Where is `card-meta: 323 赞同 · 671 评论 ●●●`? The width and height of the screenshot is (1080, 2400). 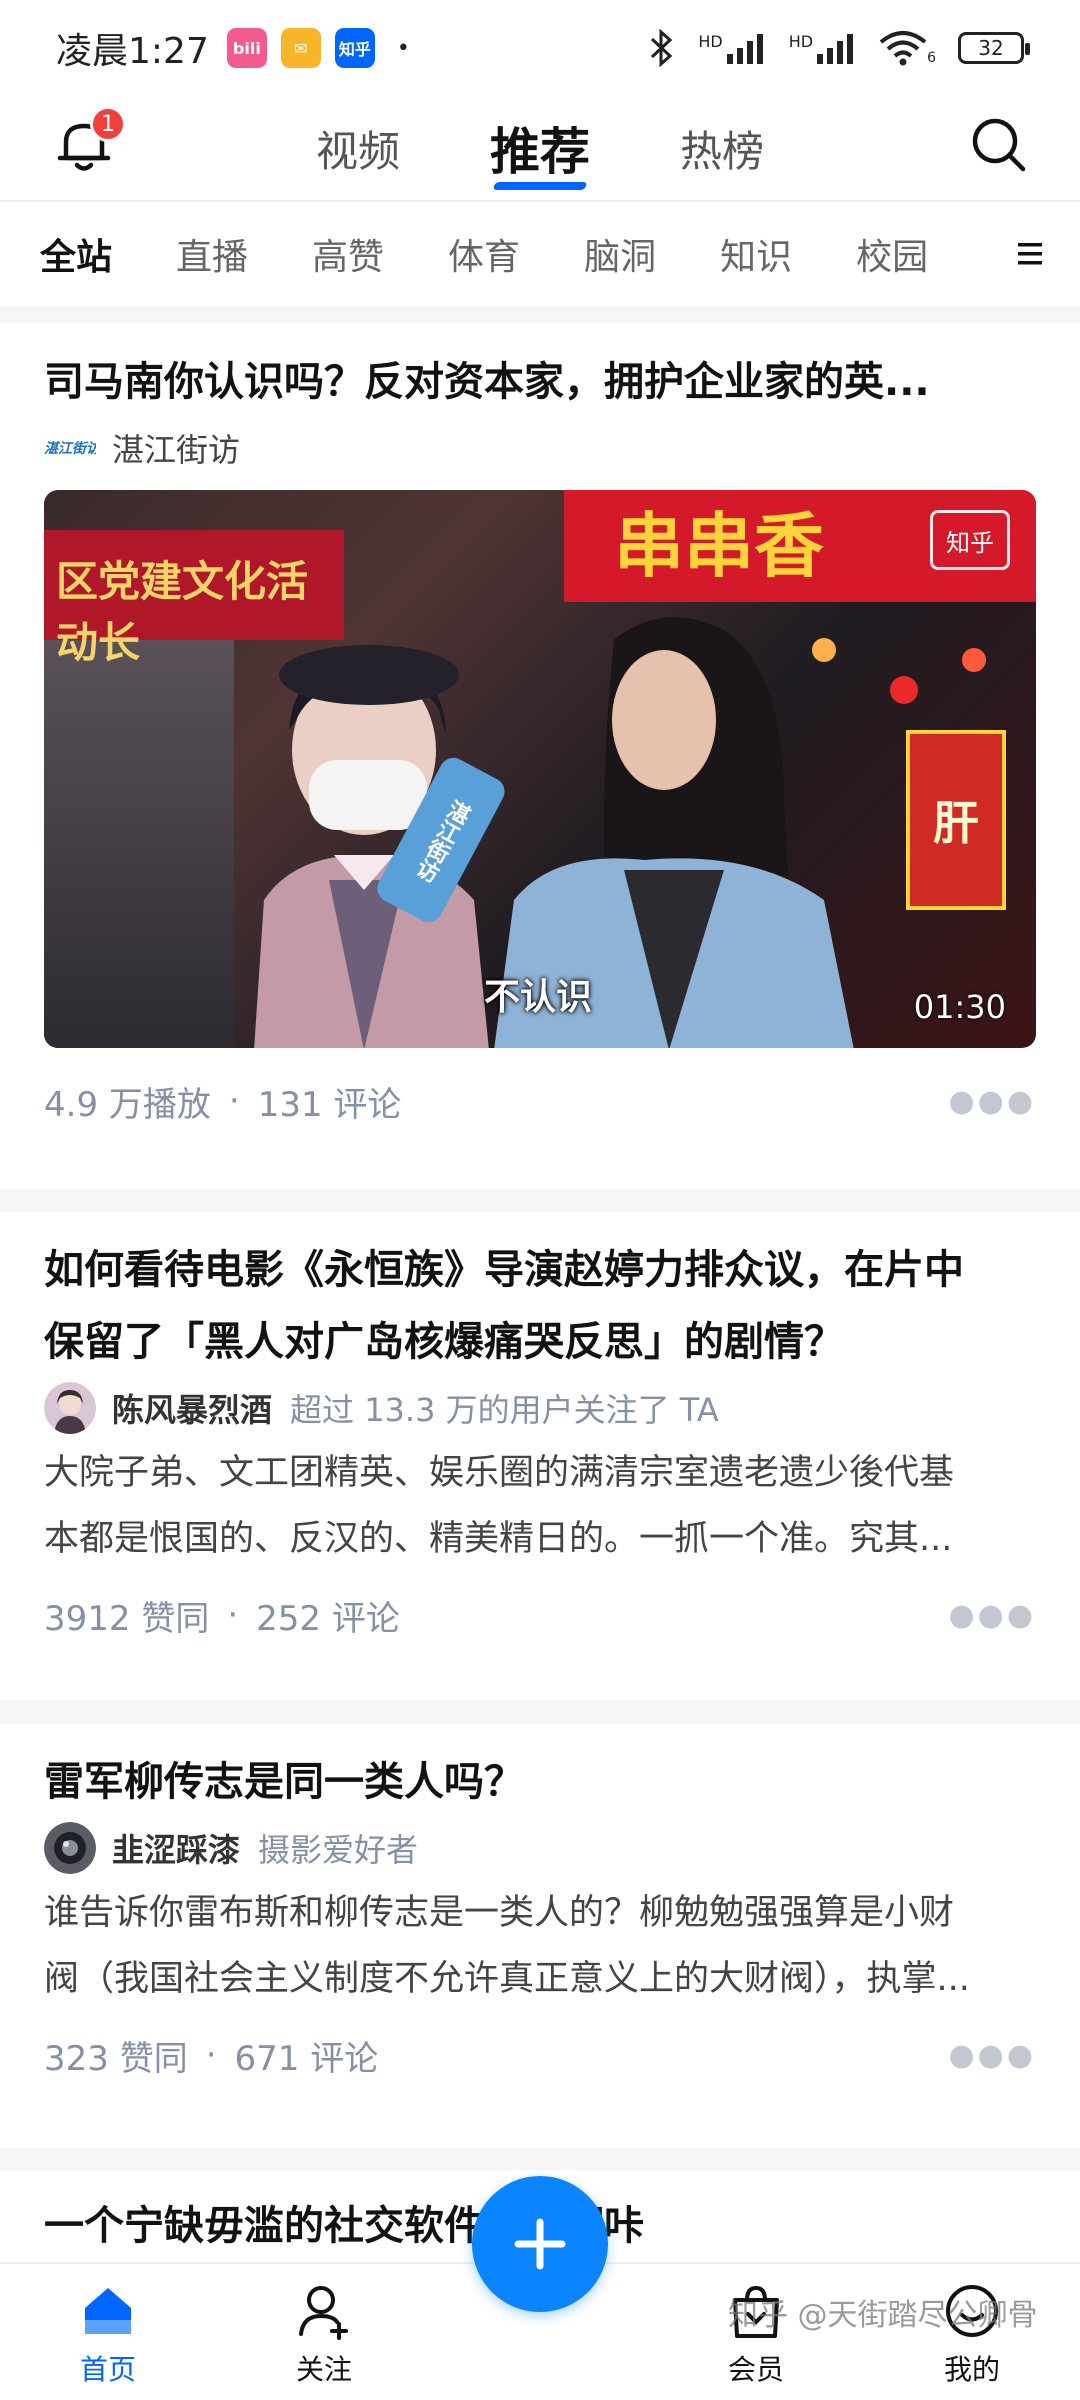 card-meta: 323 赞同 · 671 评论 ●●● is located at coordinates (540, 2055).